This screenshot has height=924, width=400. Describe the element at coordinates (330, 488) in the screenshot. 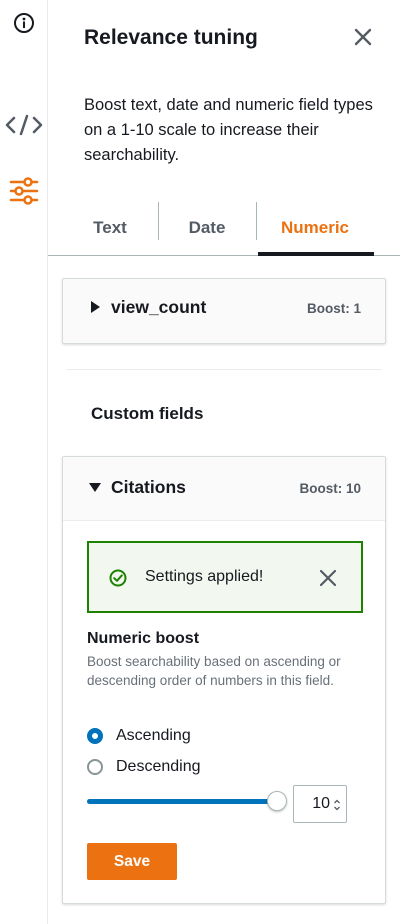

I see `boost-badge: Boost: 10` at that location.